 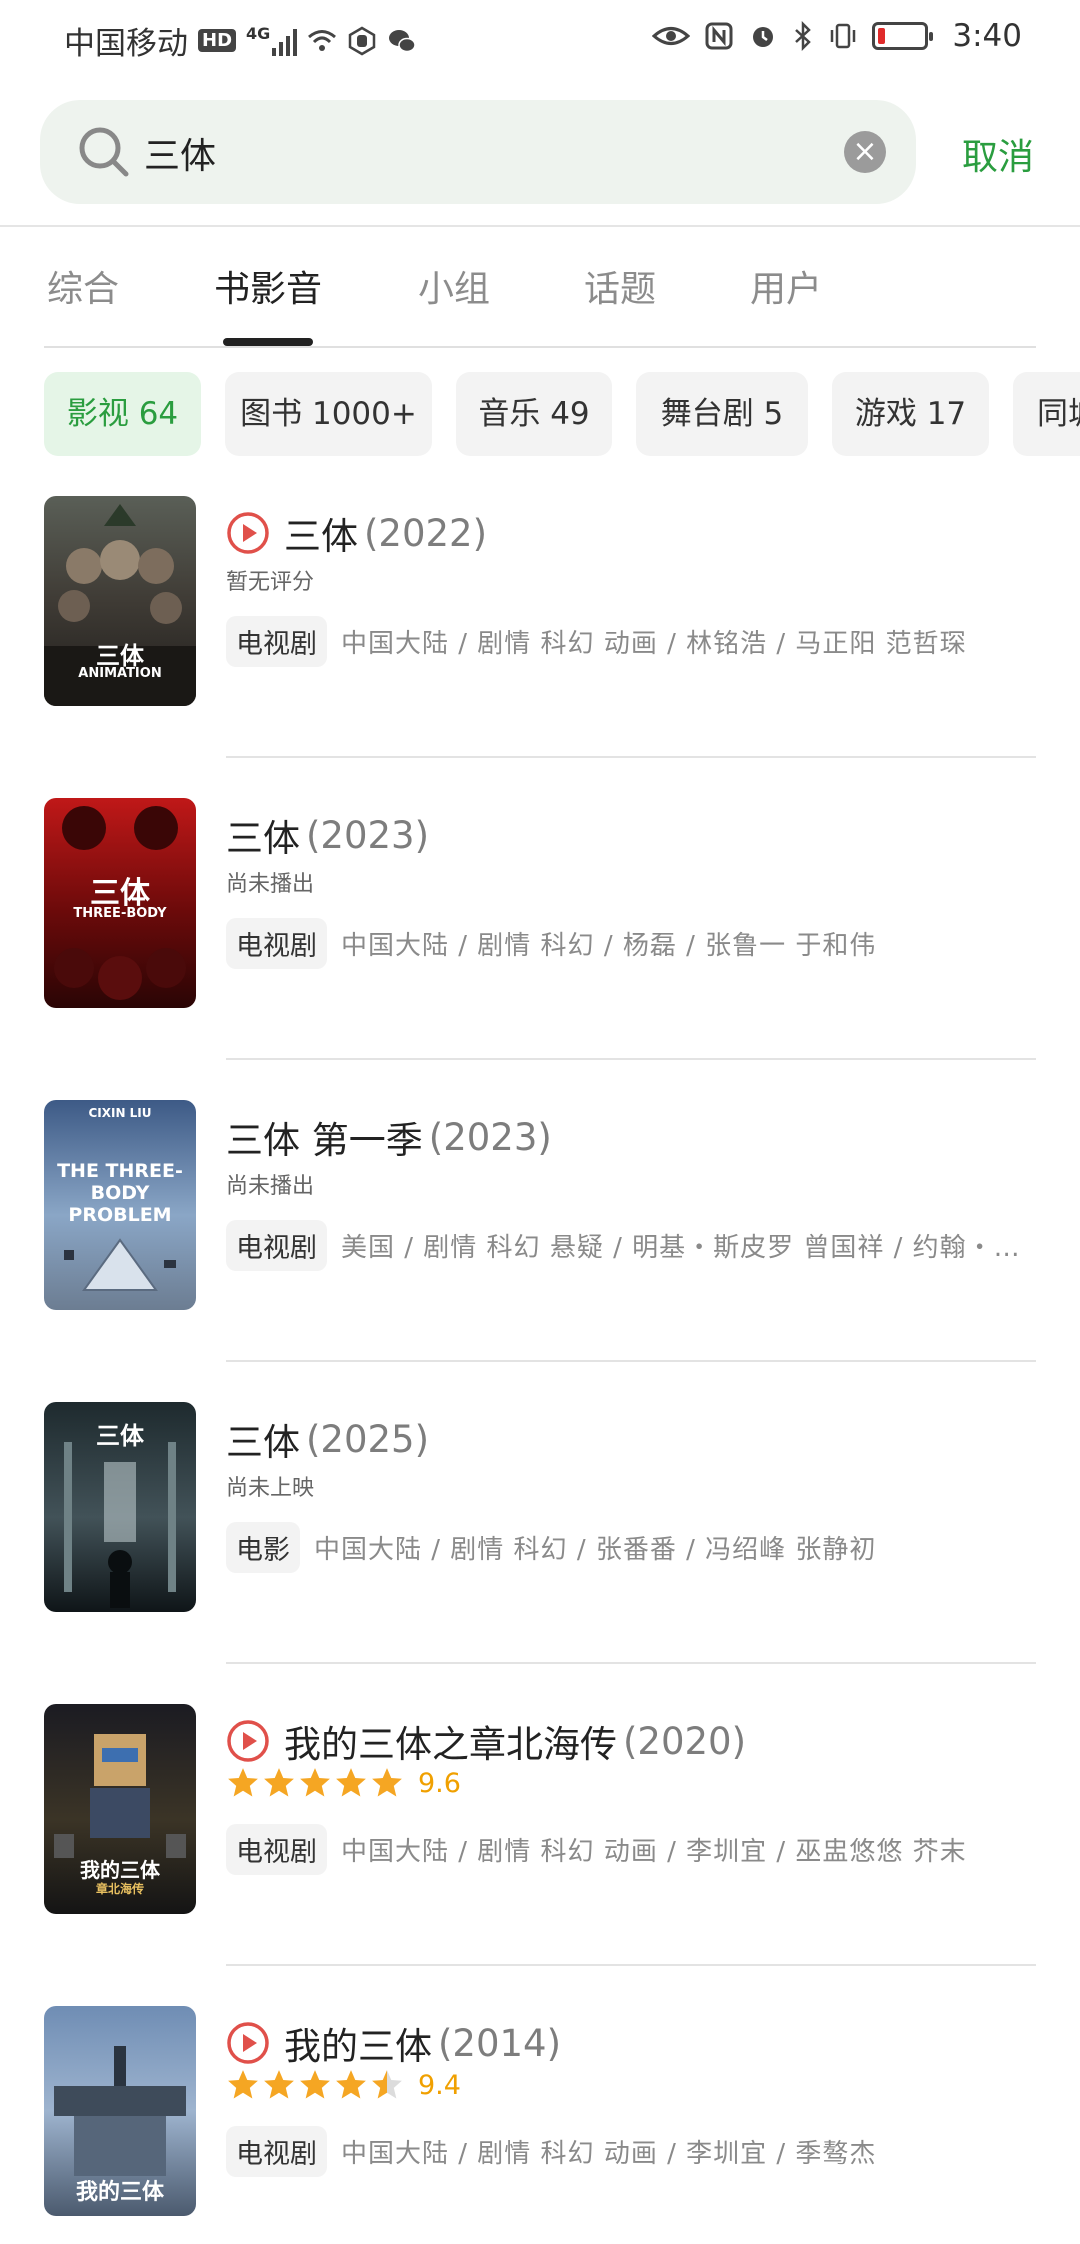 I want to click on tab-users: 用户, so click(x=786, y=286).